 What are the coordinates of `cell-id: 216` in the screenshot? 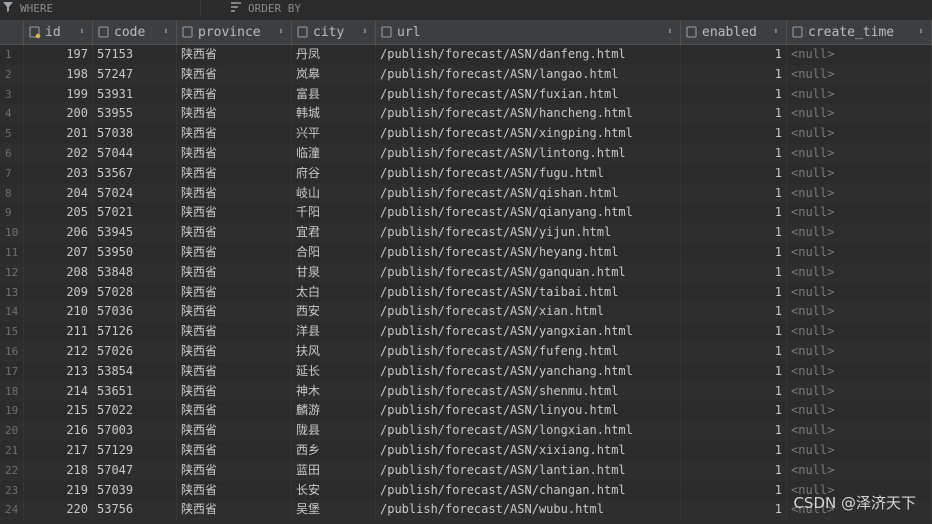 It's located at (58, 431).